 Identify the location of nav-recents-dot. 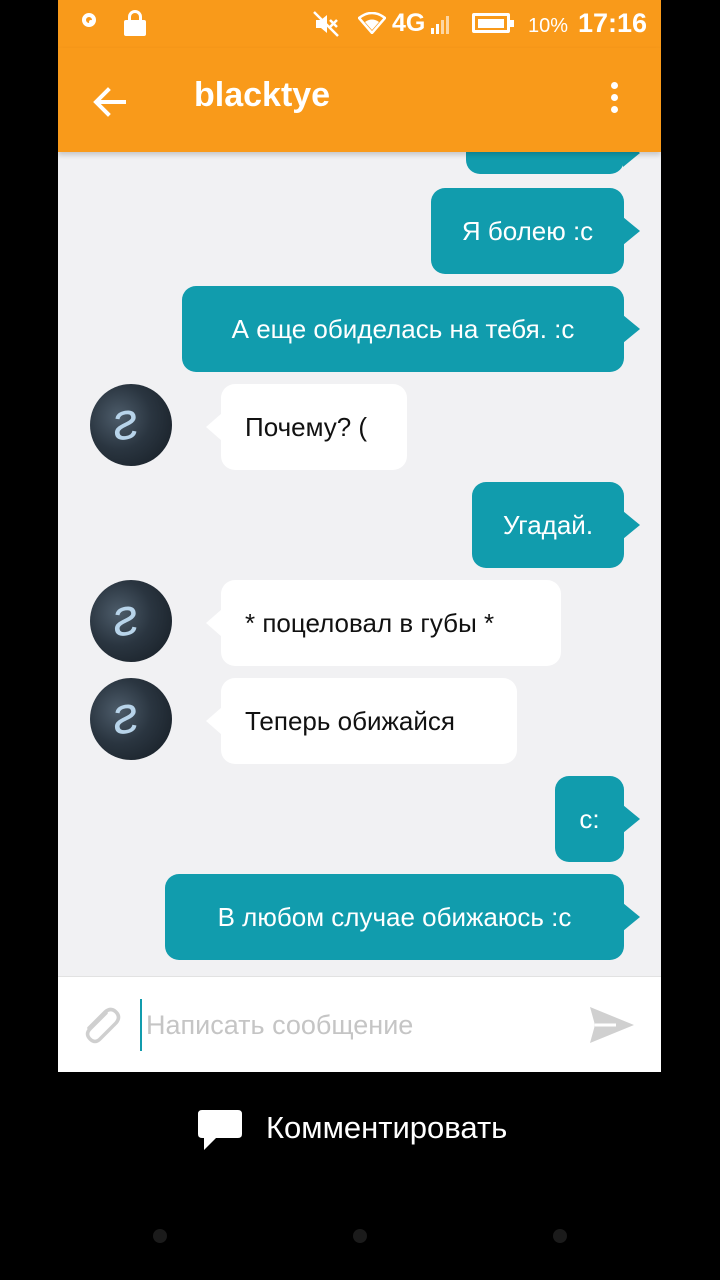
(560, 1236).